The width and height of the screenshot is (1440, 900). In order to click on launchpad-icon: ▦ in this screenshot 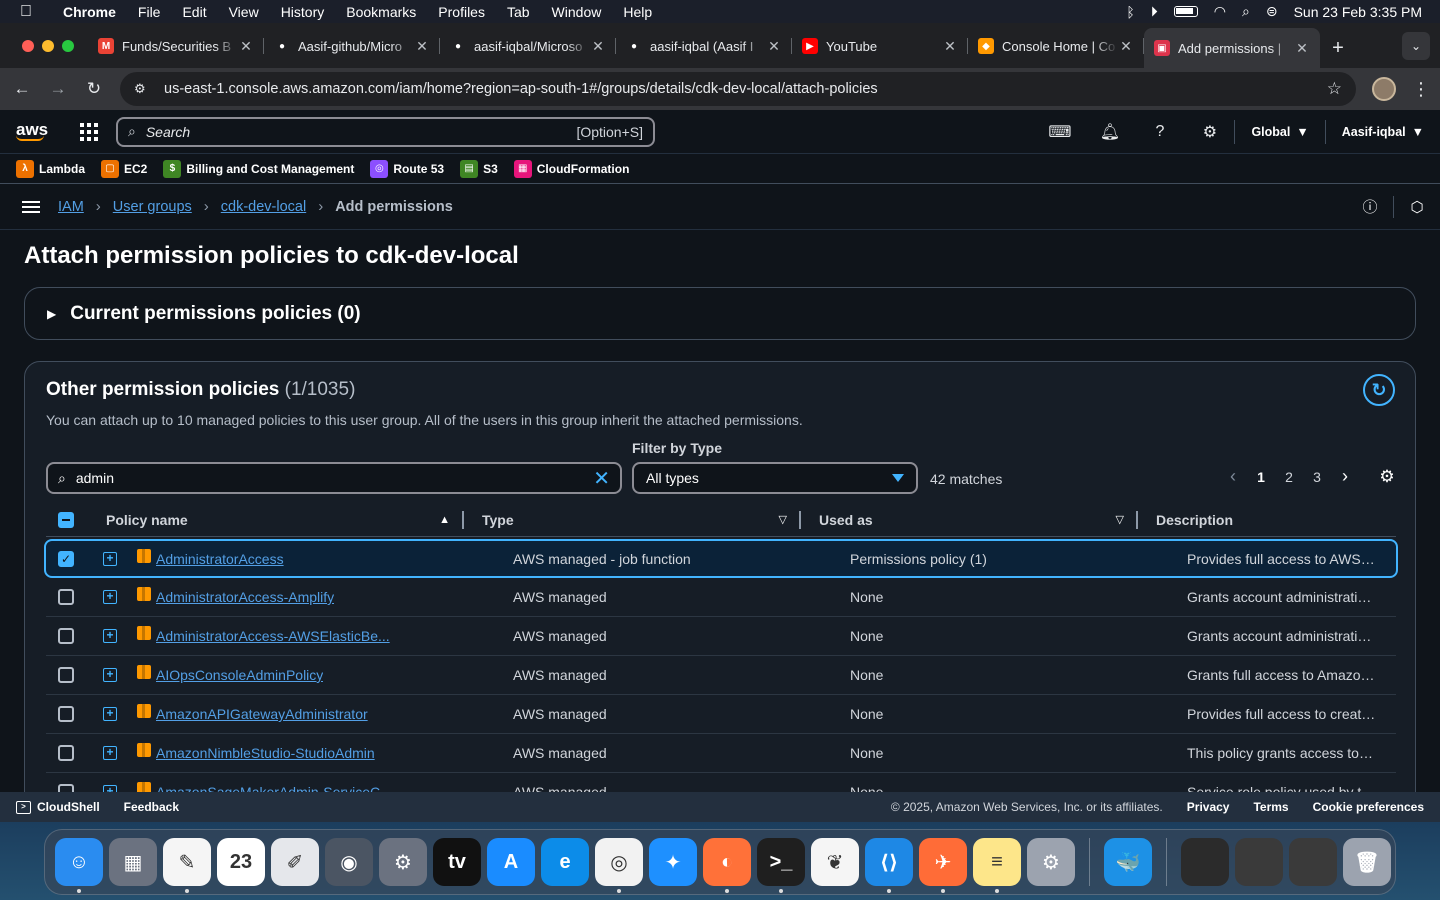, I will do `click(133, 862)`.